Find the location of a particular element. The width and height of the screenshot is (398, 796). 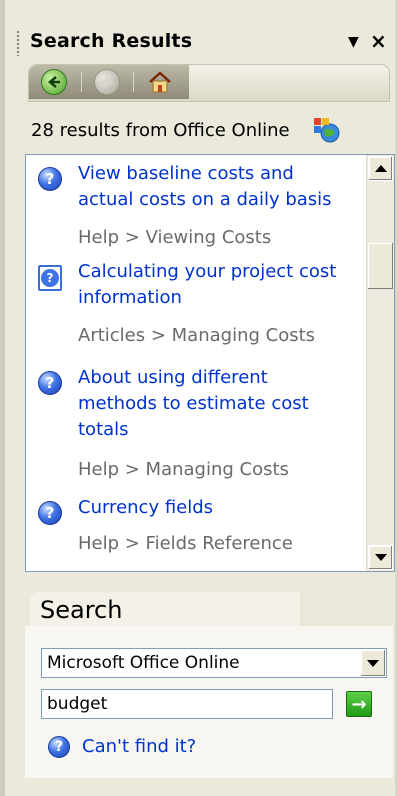

result-category: Help > Fields Reference is located at coordinates (185, 543).